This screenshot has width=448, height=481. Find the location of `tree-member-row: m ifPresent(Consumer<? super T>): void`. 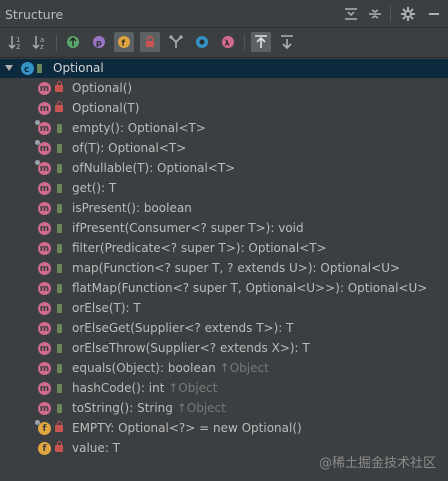

tree-member-row: m ifPresent(Consumer<? super T>): void is located at coordinates (224, 229).